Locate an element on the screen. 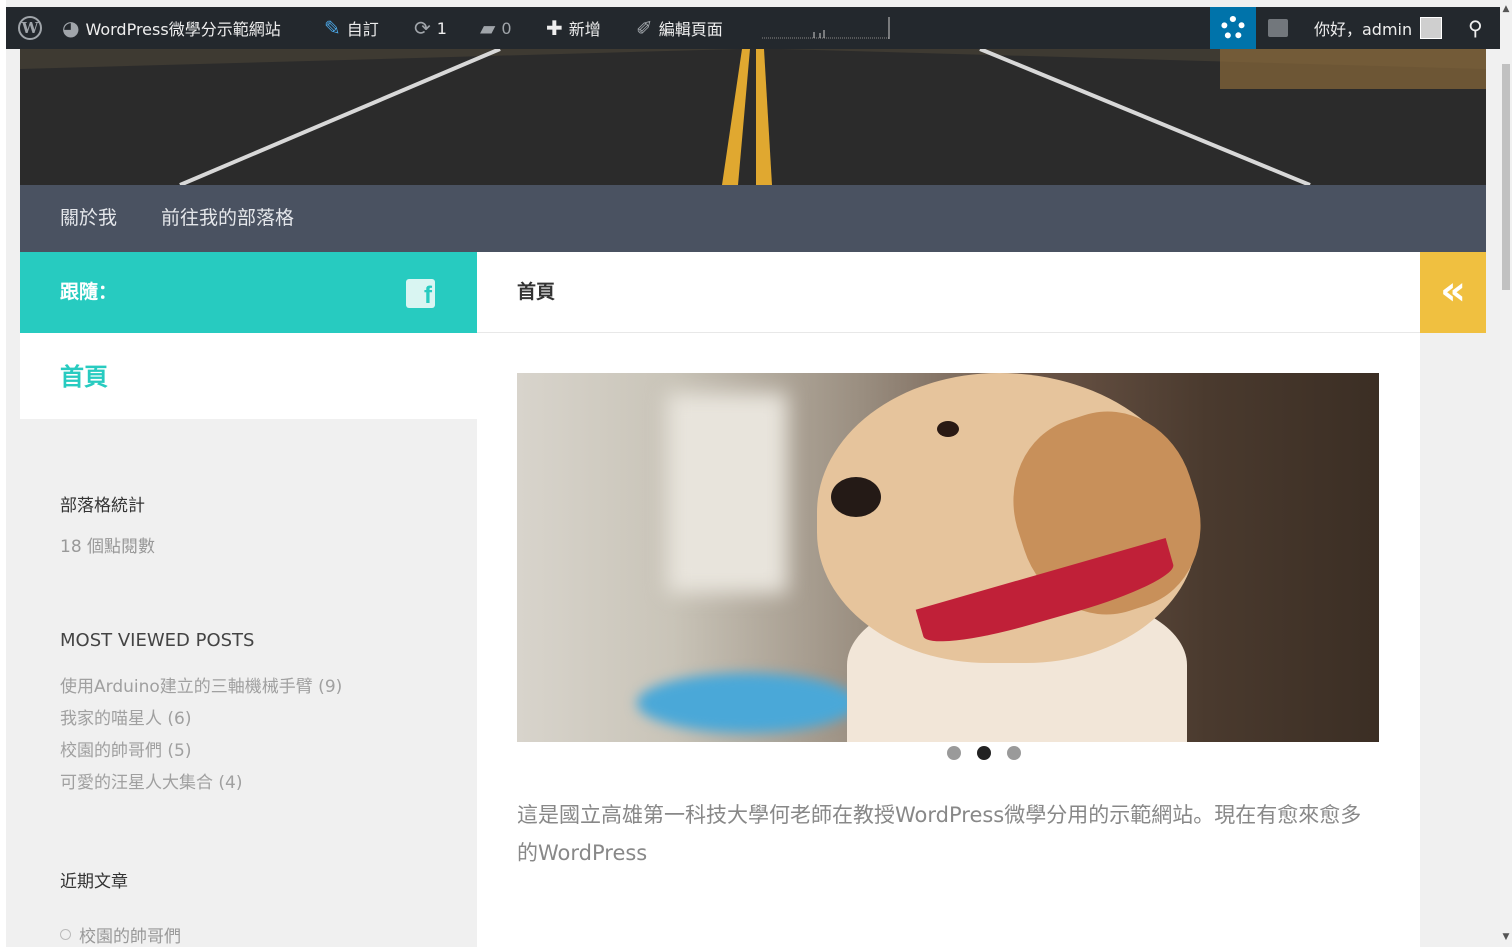 The height and width of the screenshot is (947, 1512). search-icon: ⚲ is located at coordinates (1475, 28).